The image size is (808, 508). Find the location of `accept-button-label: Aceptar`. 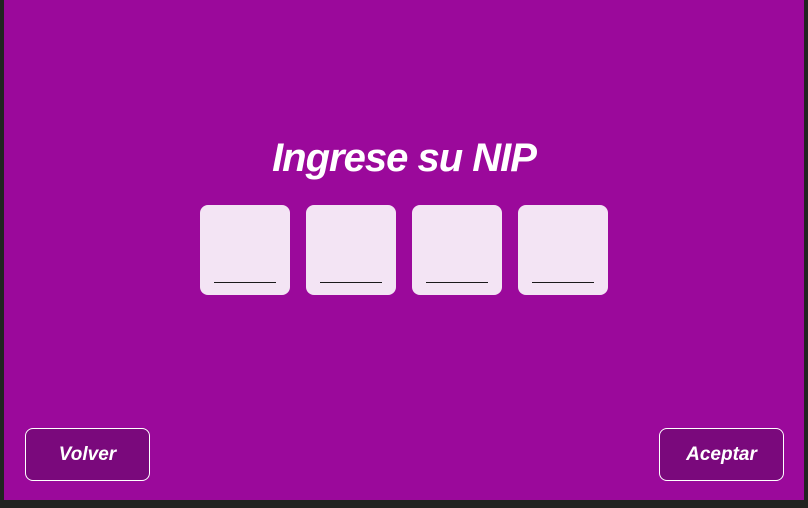

accept-button-label: Aceptar is located at coordinates (721, 454).